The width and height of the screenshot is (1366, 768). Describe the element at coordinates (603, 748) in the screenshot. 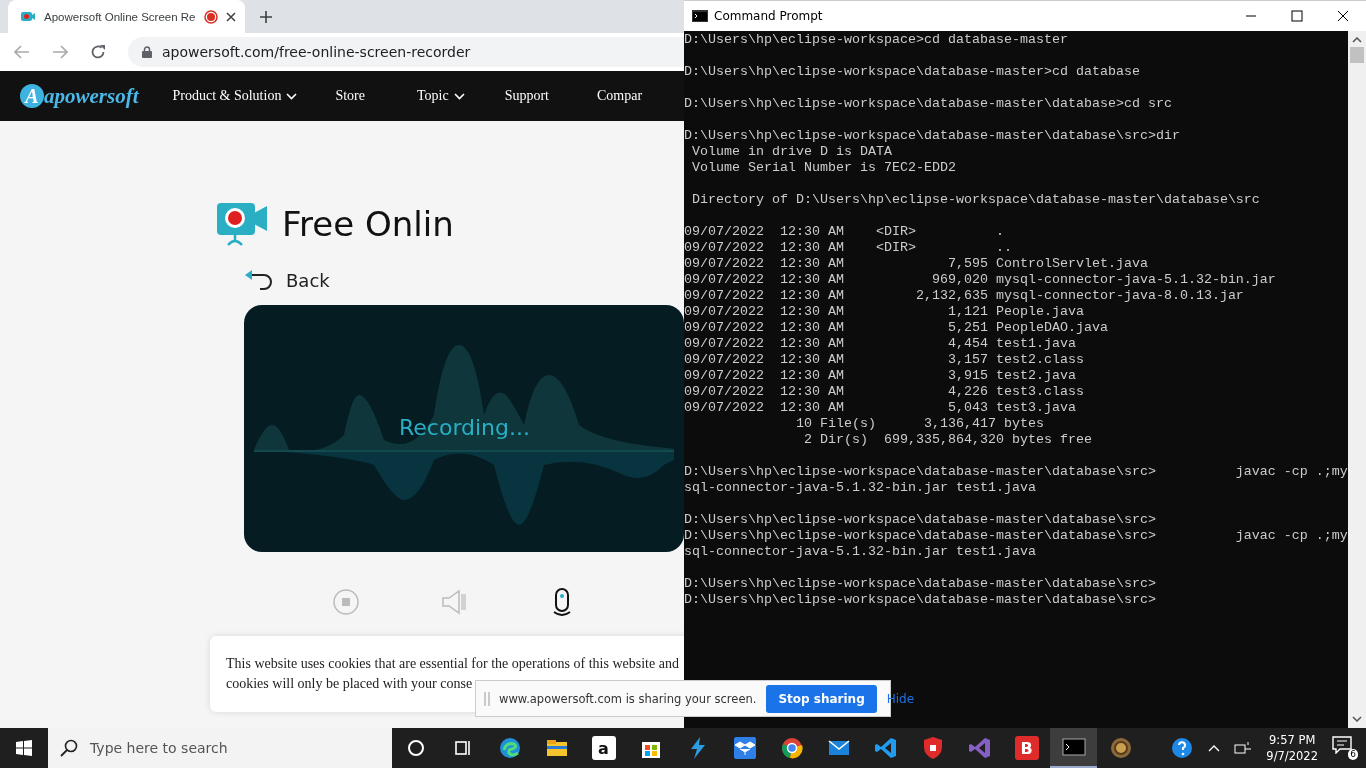

I see `taskbar-app: a` at that location.